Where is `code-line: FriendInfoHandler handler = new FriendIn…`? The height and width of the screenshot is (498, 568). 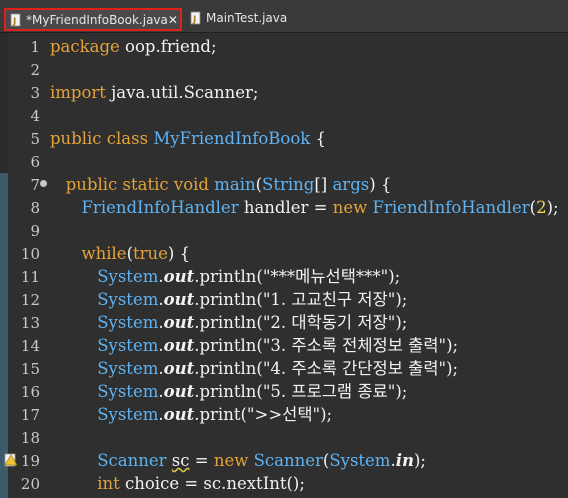 code-line: FriendInfoHandler handler = new FriendIn… is located at coordinates (304, 207).